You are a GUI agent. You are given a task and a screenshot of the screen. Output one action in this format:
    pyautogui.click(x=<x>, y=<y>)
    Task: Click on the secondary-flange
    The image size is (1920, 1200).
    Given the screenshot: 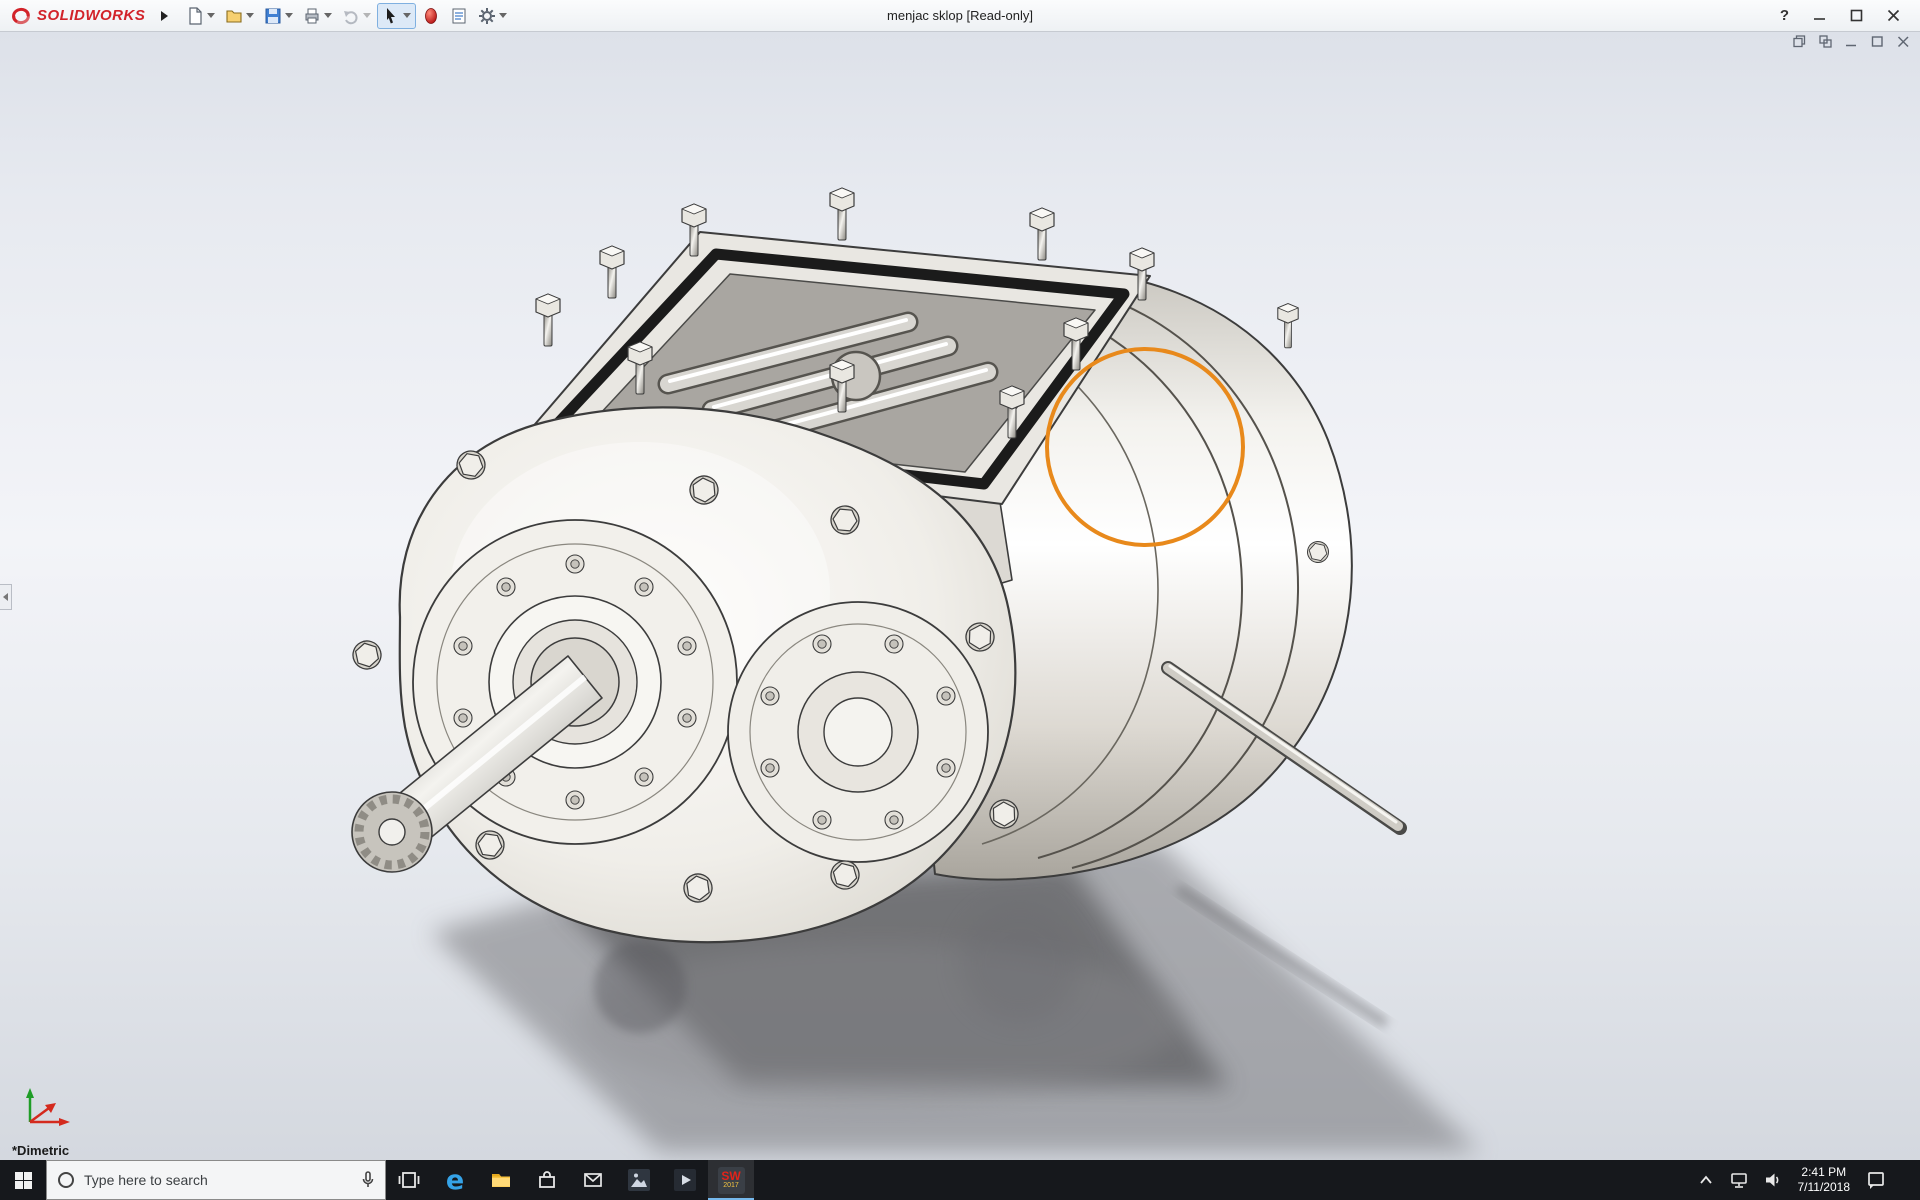 What is the action you would take?
    pyautogui.click(x=858, y=732)
    